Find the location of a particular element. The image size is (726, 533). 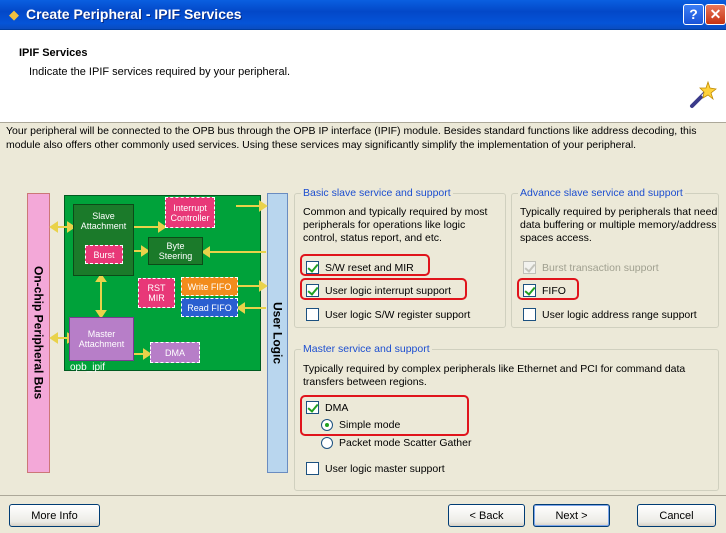

highlight-sw-reset is located at coordinates (365, 265).